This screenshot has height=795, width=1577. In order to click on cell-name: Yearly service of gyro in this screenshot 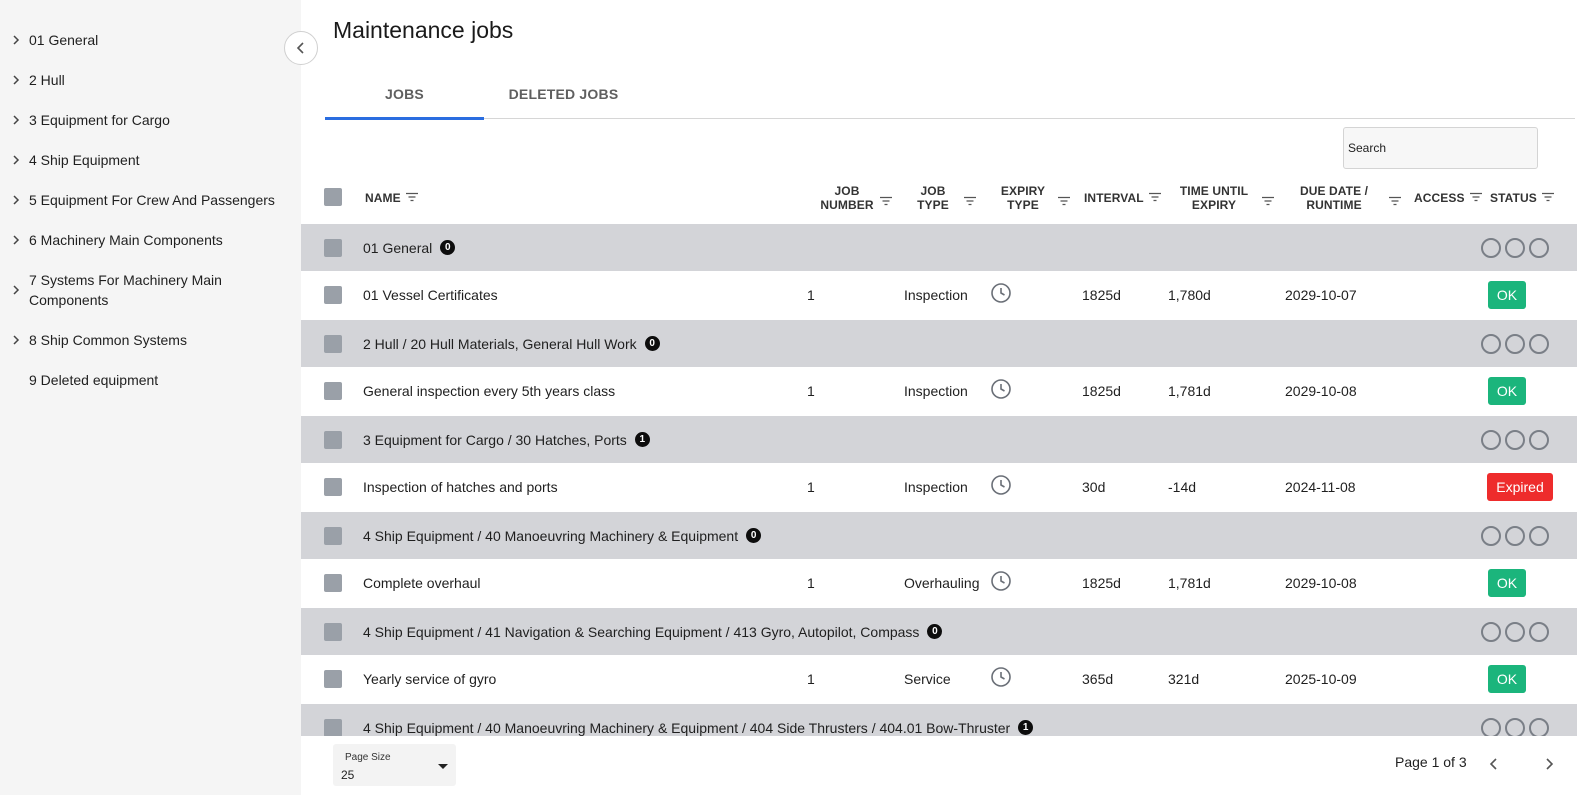, I will do `click(429, 679)`.